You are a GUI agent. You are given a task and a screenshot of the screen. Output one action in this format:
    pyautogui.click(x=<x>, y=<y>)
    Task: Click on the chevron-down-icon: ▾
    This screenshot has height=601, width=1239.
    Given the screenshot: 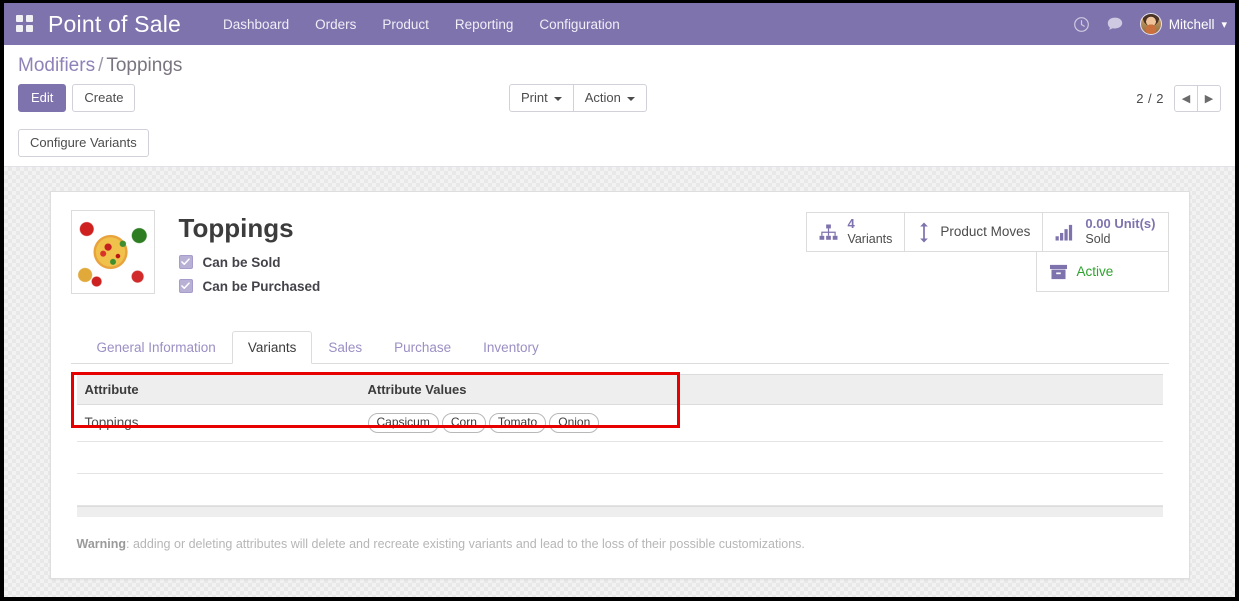 What is the action you would take?
    pyautogui.click(x=1224, y=24)
    